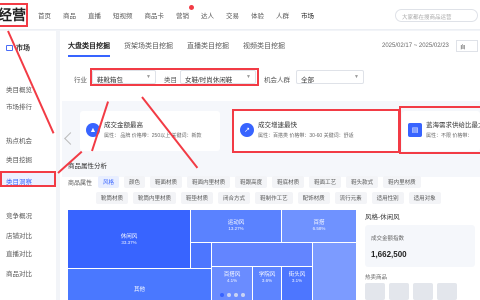  Describe the element at coordinates (387, 198) in the screenshot. I see `chip-gender: 适用性别` at that location.